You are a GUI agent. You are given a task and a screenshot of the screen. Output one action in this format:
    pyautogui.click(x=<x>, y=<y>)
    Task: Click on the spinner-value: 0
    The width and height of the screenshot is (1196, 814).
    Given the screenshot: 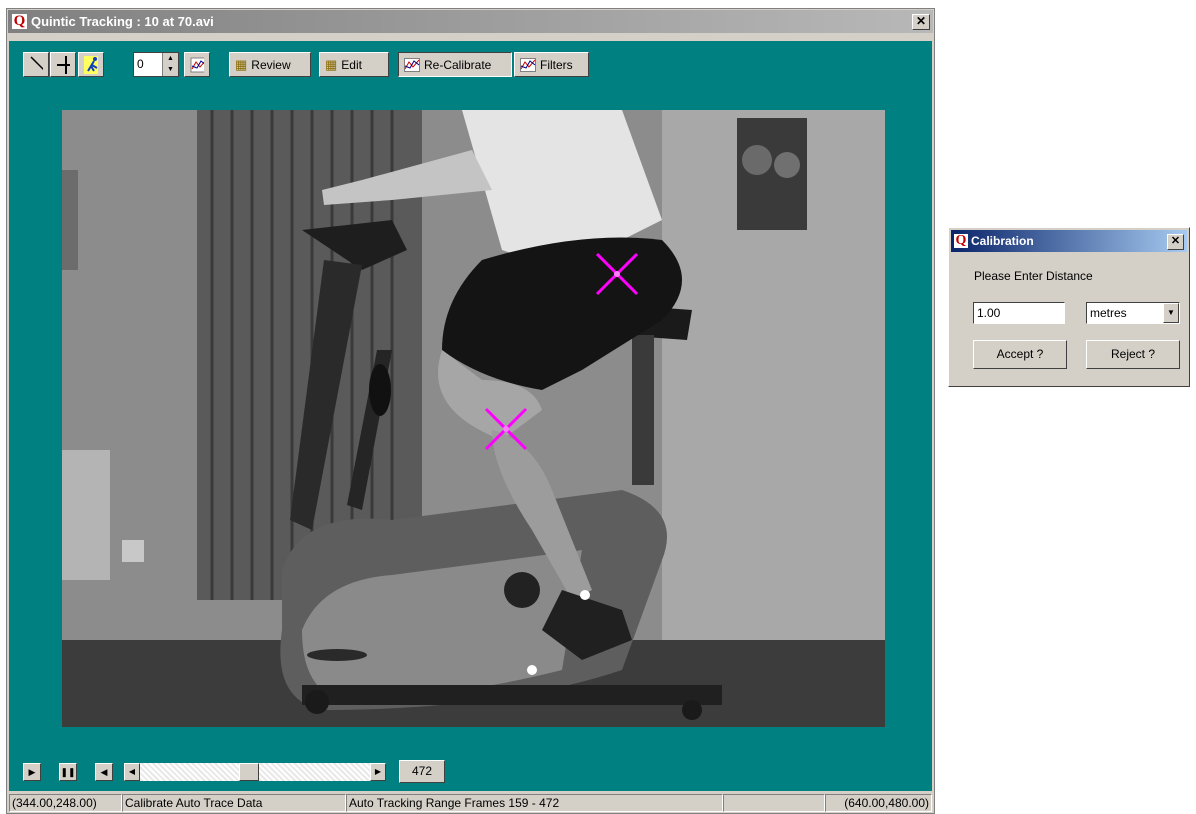 What is the action you would take?
    pyautogui.click(x=140, y=64)
    